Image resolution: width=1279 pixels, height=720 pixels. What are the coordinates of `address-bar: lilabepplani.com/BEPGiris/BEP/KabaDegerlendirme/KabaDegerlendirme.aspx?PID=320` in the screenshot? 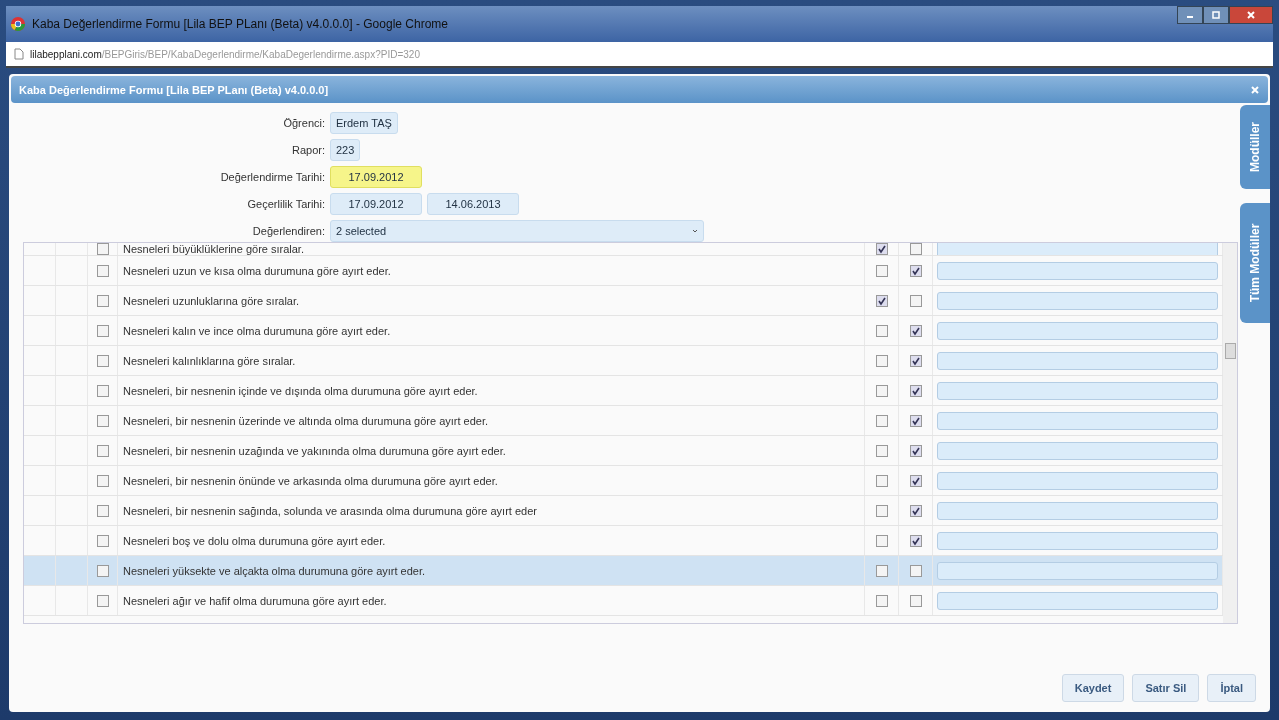 It's located at (639, 55).